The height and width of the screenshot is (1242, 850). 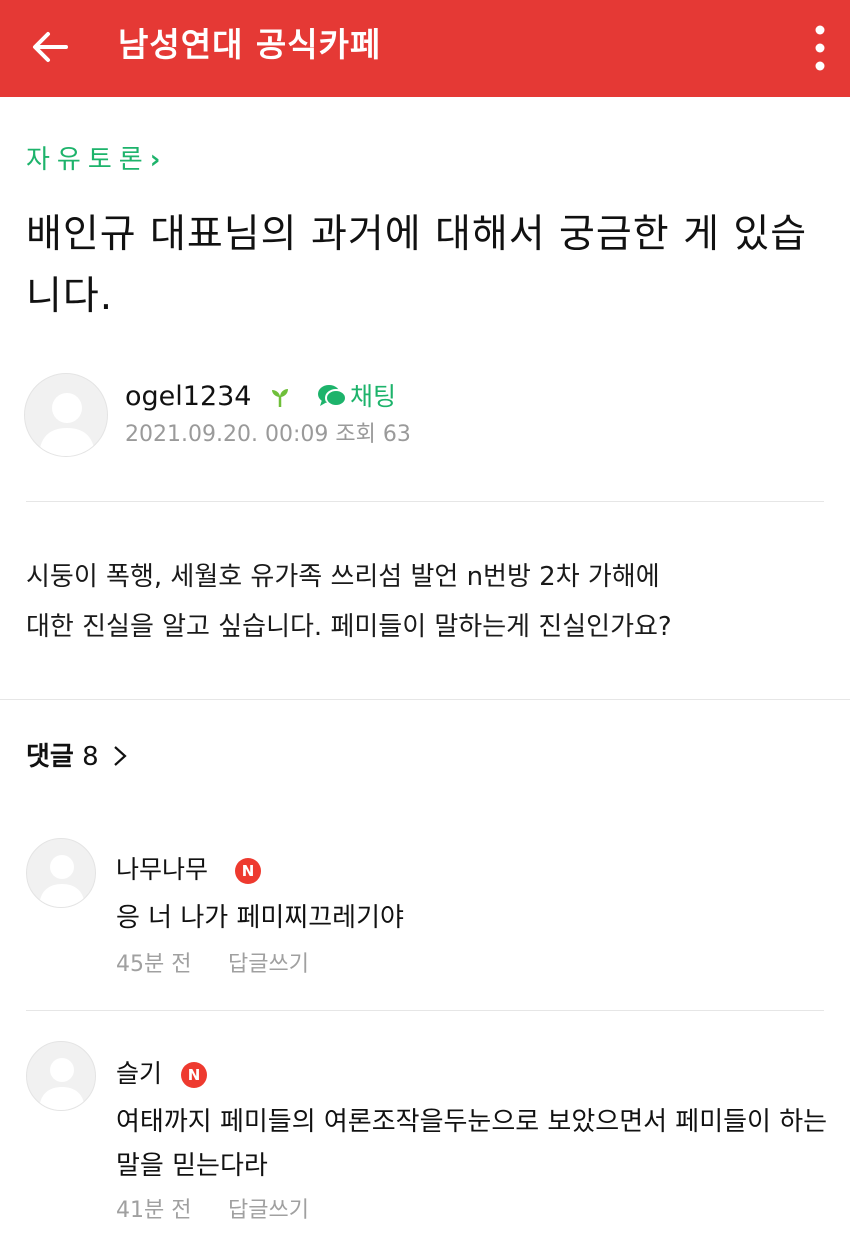 I want to click on chat-button: 채팅, so click(x=356, y=397).